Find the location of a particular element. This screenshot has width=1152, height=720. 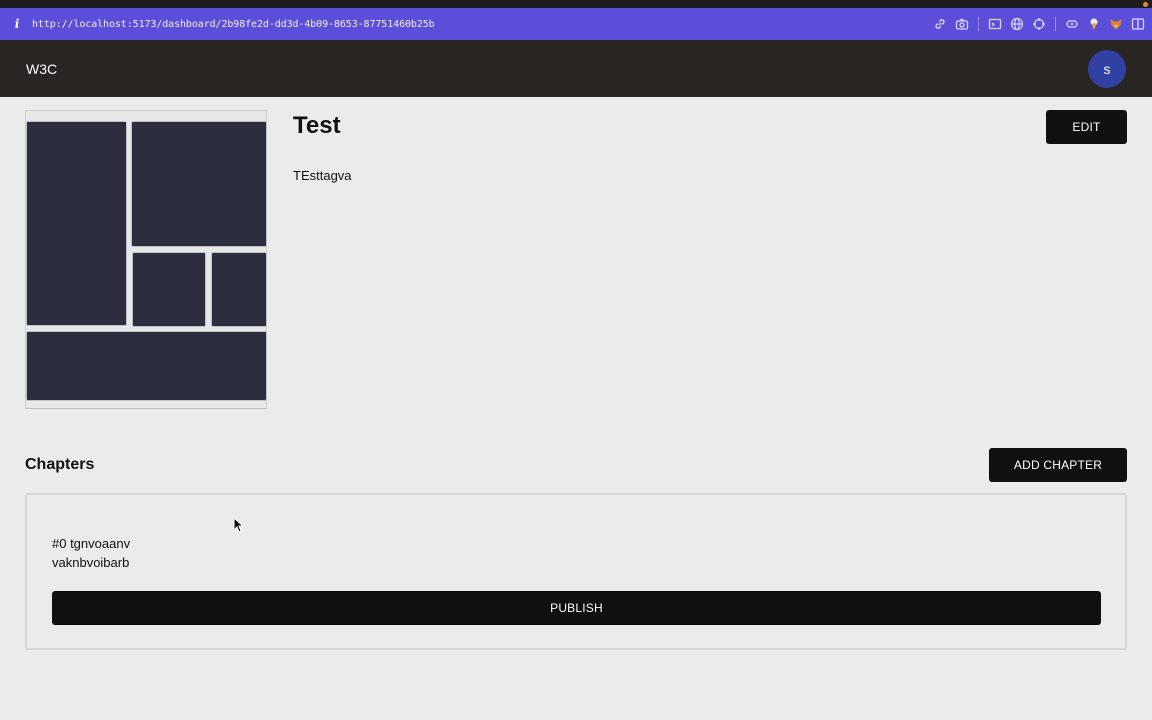

status-dot is located at coordinates (1145, 4).